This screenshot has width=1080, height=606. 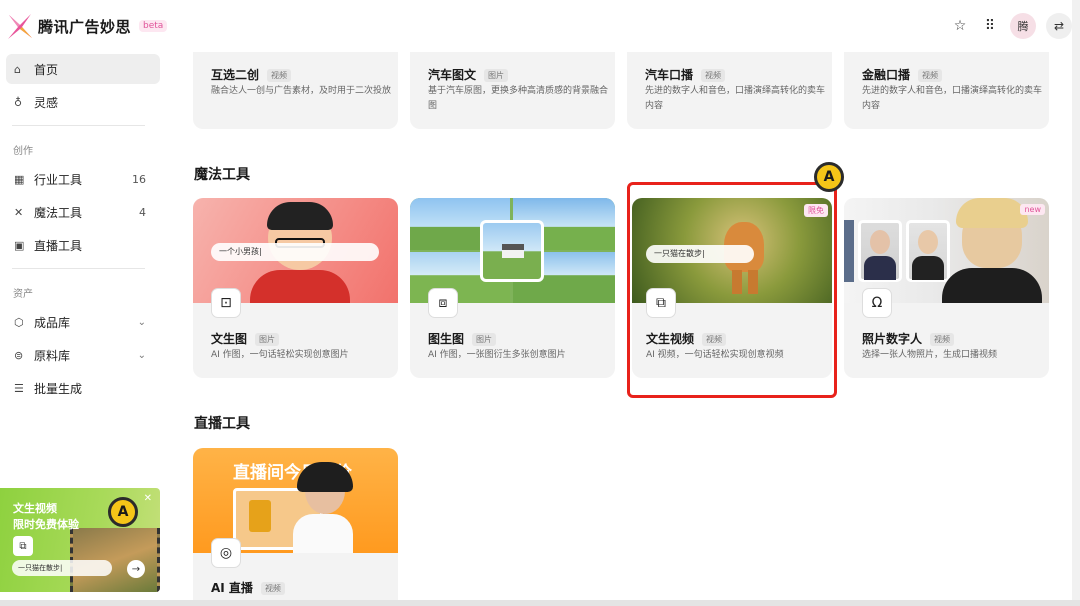 I want to click on brand-logo: 腾讯广告妙思 beta, so click(x=87, y=26).